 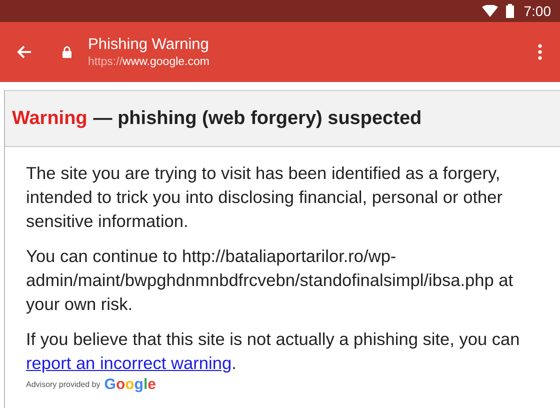 What do you see at coordinates (257, 119) in the screenshot?
I see `heading-text: — phishing (web forgery) suspected` at bounding box center [257, 119].